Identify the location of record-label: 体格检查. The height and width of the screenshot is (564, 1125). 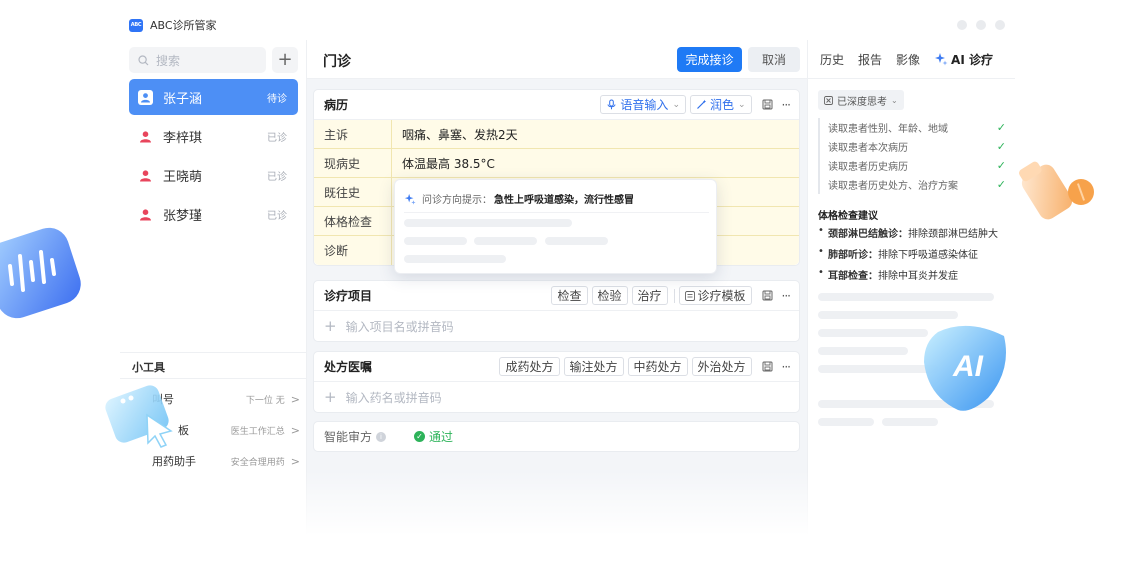
(353, 221).